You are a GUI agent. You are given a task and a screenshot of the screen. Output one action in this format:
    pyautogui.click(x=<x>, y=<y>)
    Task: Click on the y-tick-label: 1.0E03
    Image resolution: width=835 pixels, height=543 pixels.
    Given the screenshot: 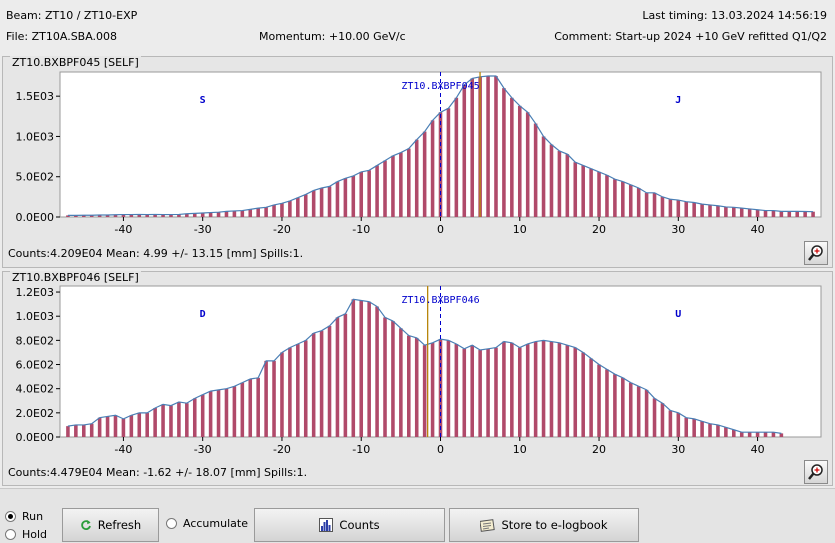 What is the action you would take?
    pyautogui.click(x=35, y=136)
    